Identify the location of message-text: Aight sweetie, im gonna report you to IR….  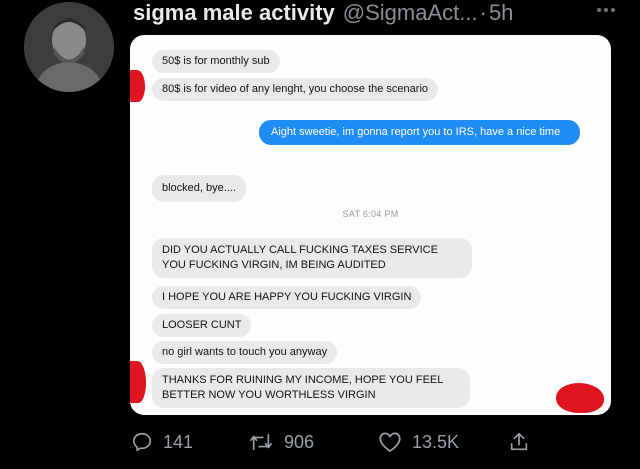
(416, 132).